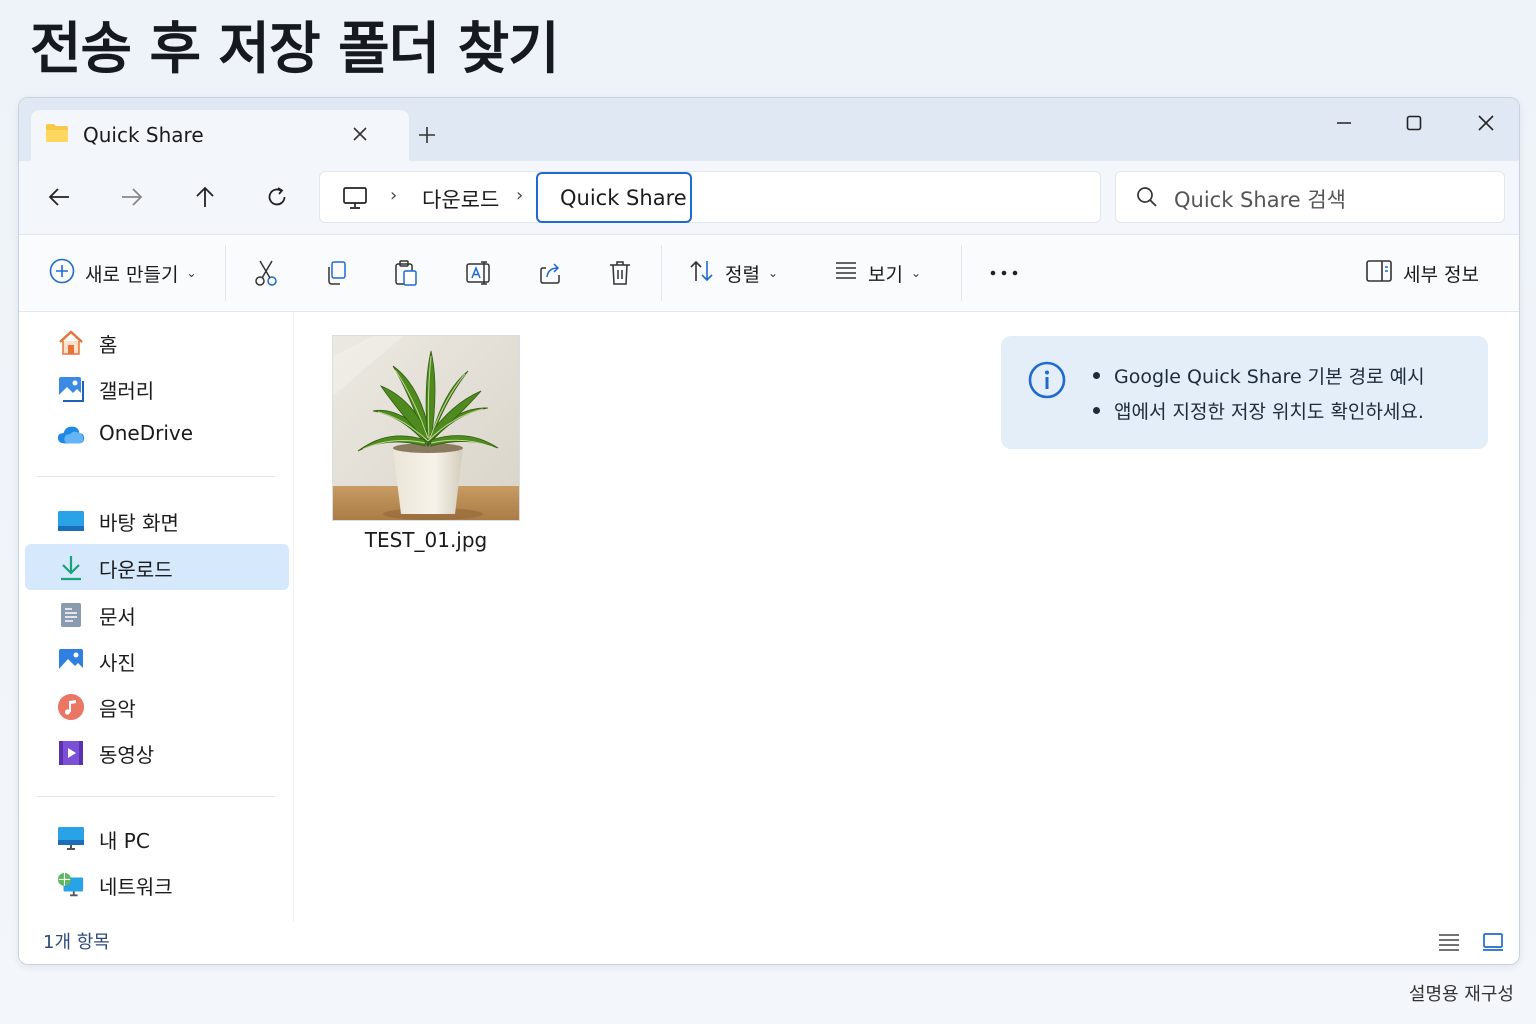 The height and width of the screenshot is (1024, 1536). What do you see at coordinates (295, 49) in the screenshot?
I see `page-title: 전송 후 저장 폴더 찾기` at bounding box center [295, 49].